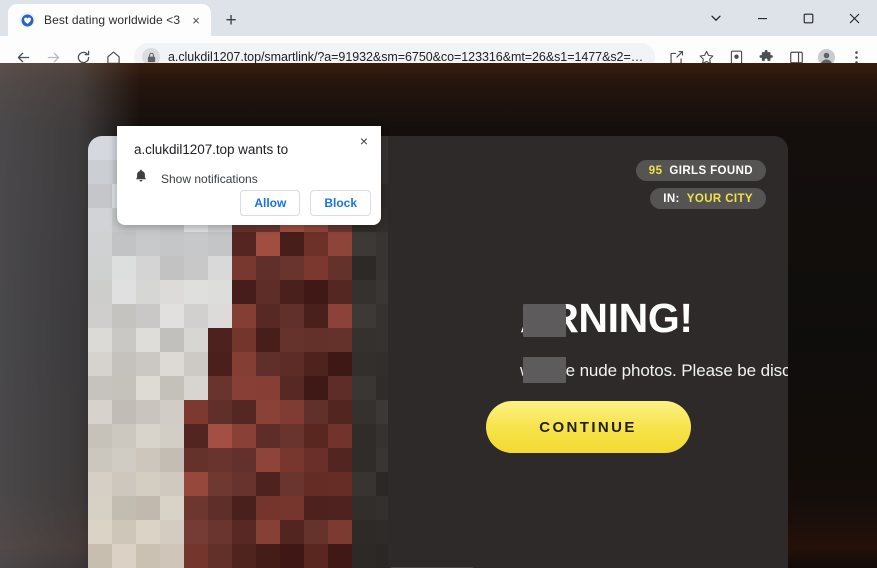  I want to click on censor-block-subtitle, so click(544, 370).